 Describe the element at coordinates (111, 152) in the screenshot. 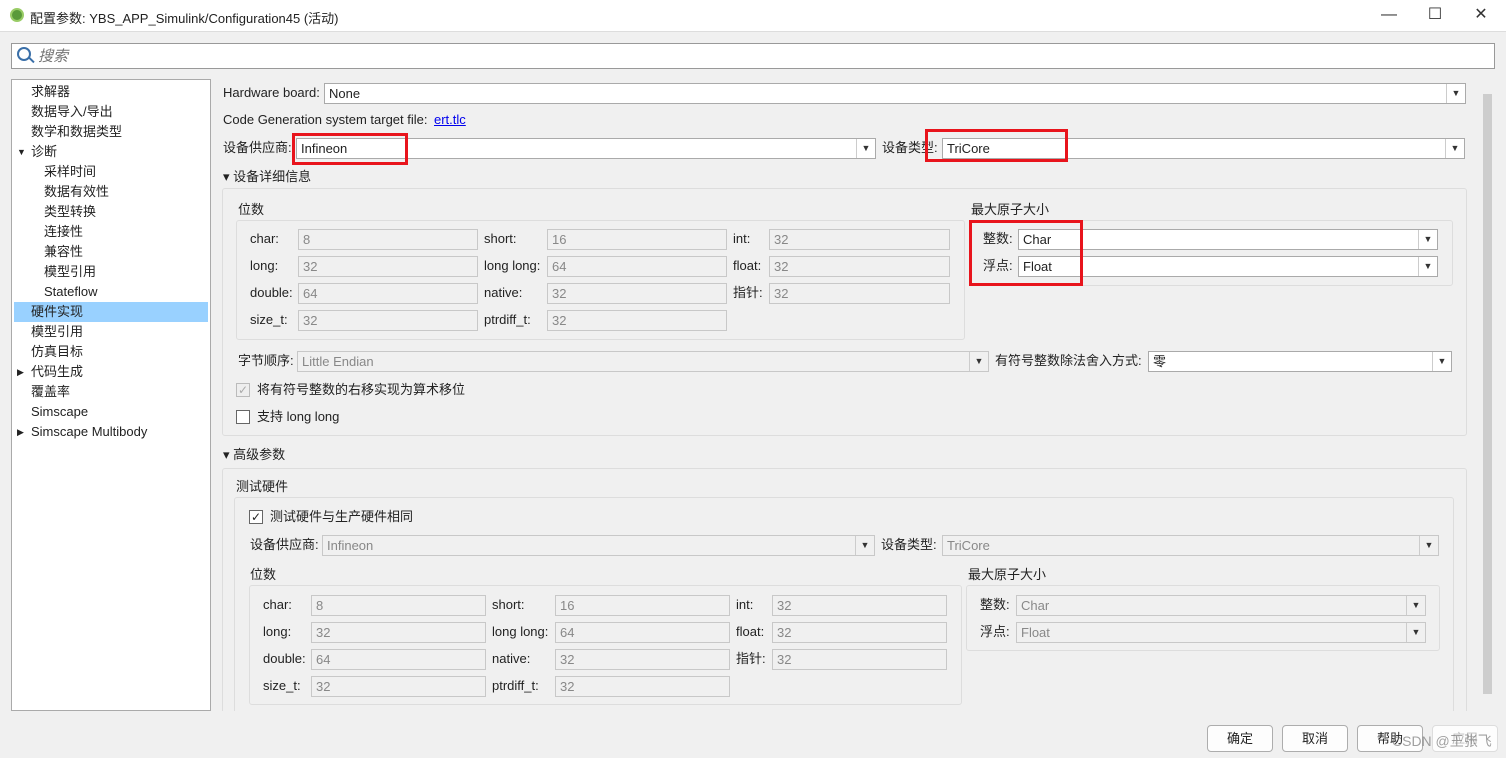

I see `tree-item: ▼ 诊断` at that location.